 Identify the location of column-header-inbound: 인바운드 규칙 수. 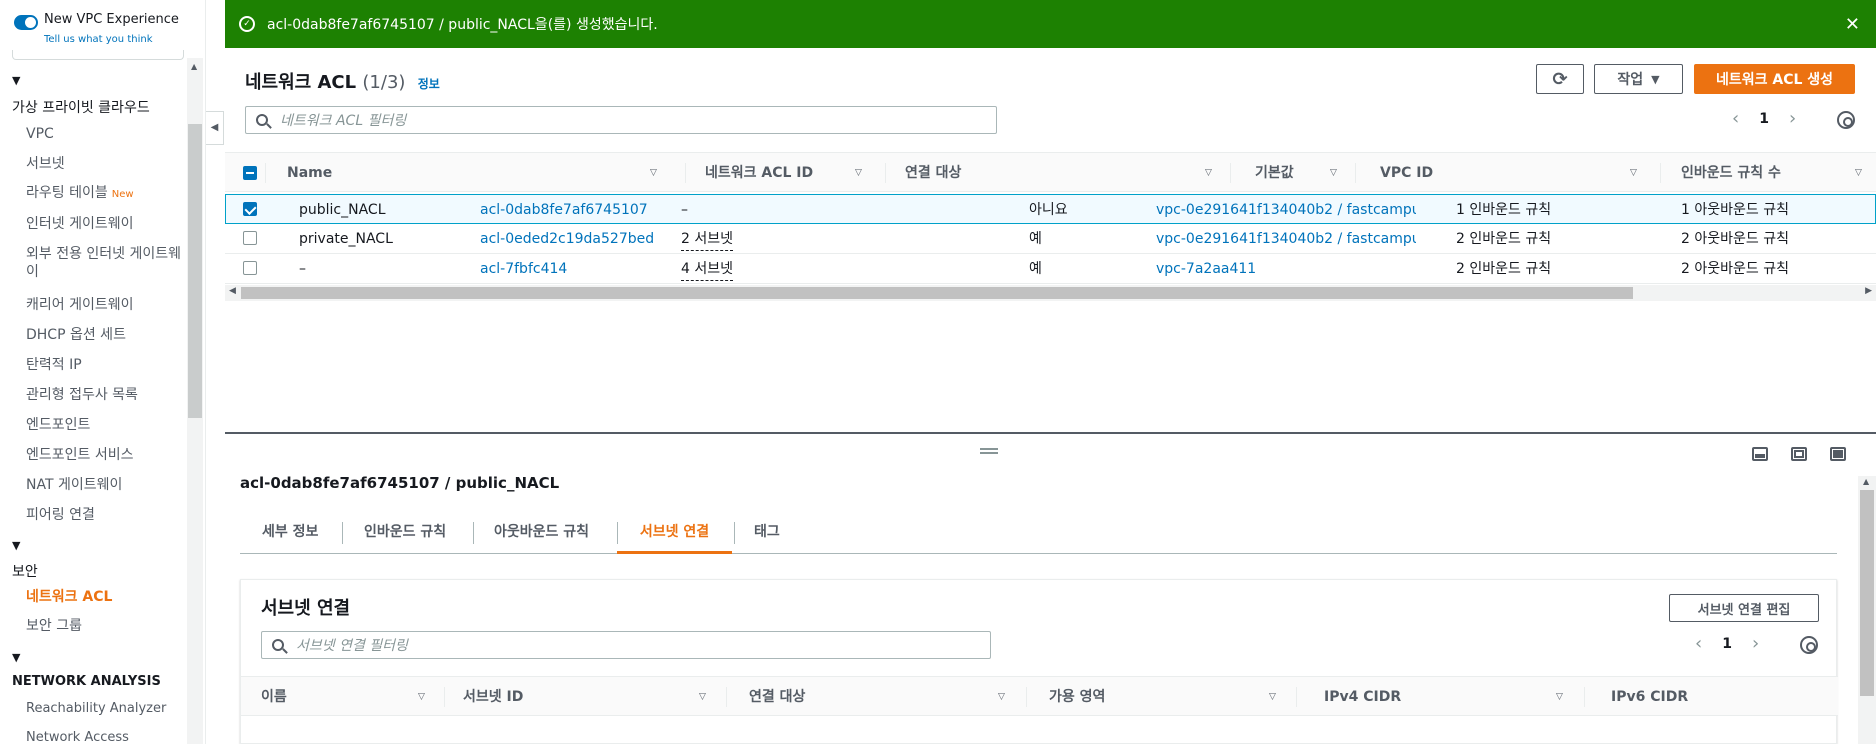
(1731, 173).